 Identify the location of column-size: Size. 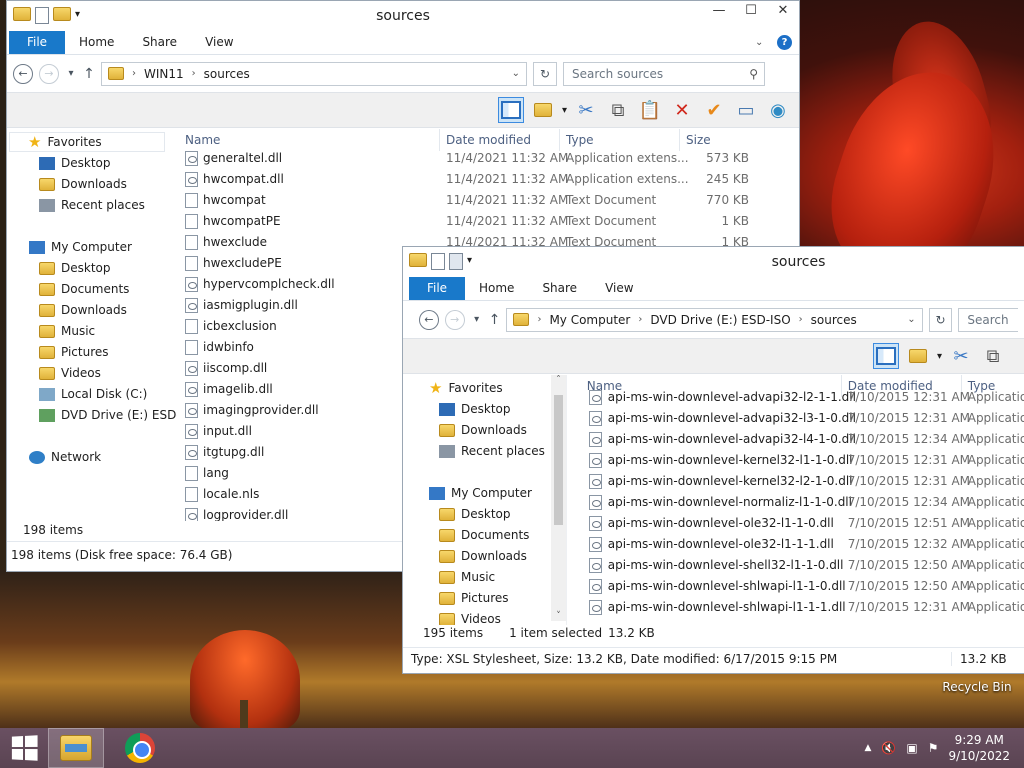
(698, 140).